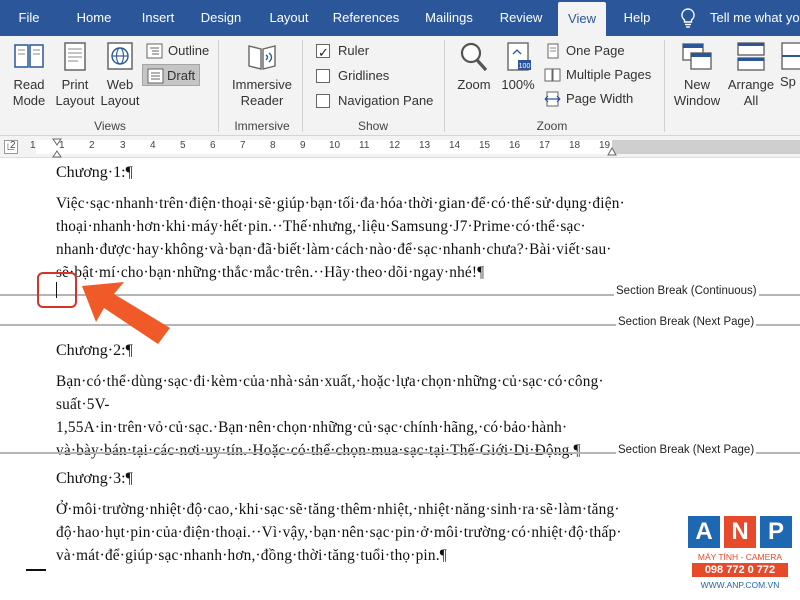 This screenshot has width=800, height=600. I want to click on page-width-button: Page Width, so click(594, 99).